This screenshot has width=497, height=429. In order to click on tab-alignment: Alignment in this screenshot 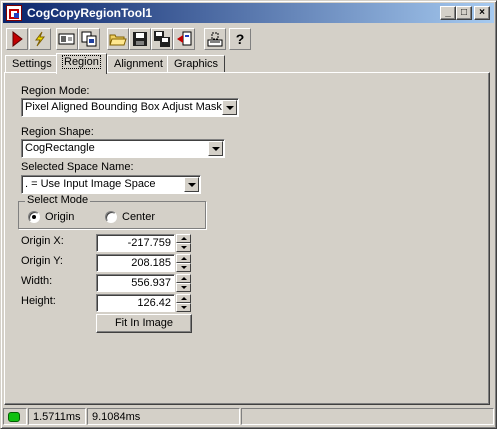, I will do `click(138, 64)`.